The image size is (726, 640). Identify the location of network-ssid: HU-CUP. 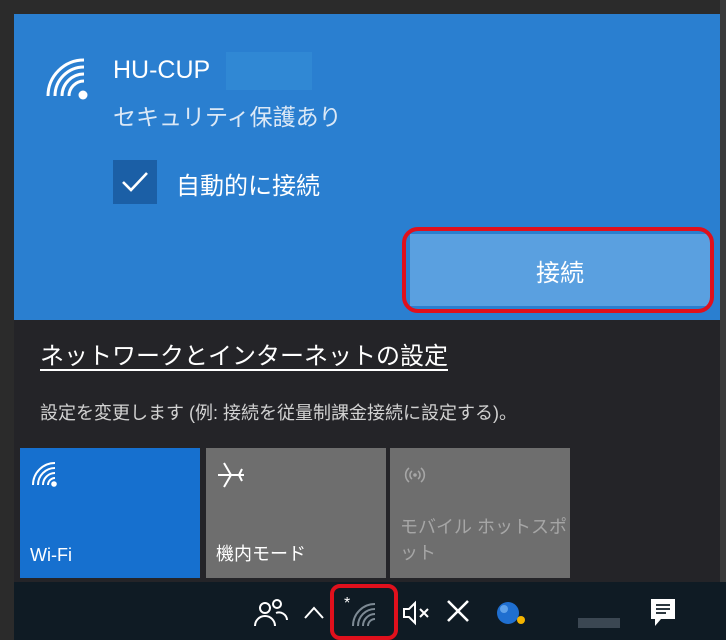
(162, 70).